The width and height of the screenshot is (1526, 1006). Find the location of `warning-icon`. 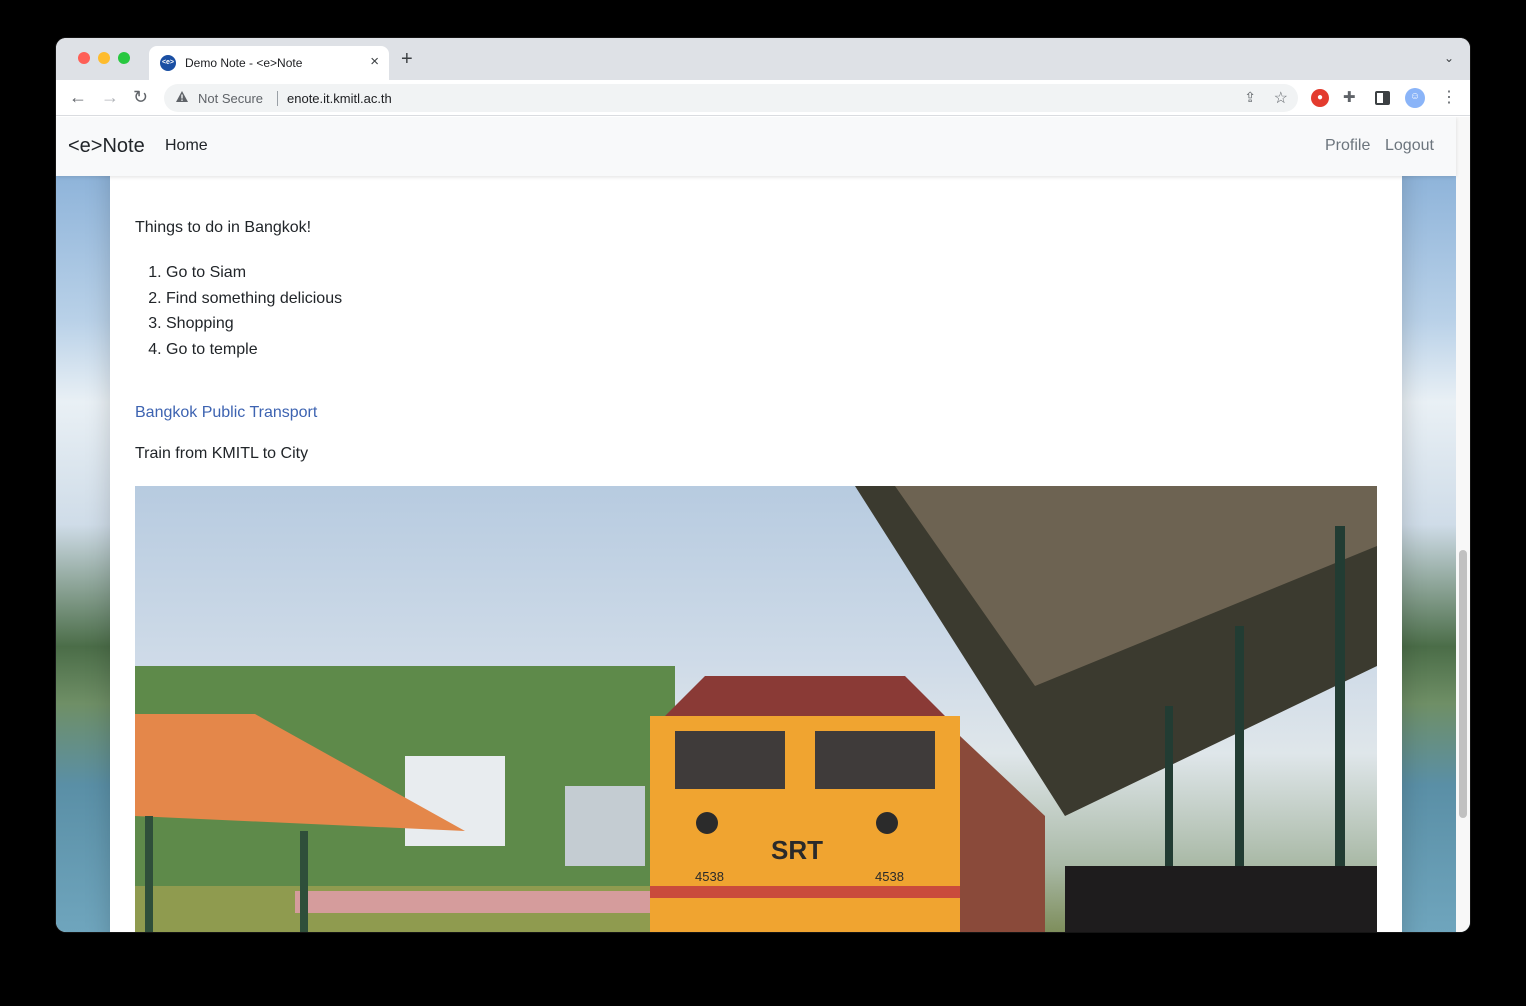

warning-icon is located at coordinates (182, 96).